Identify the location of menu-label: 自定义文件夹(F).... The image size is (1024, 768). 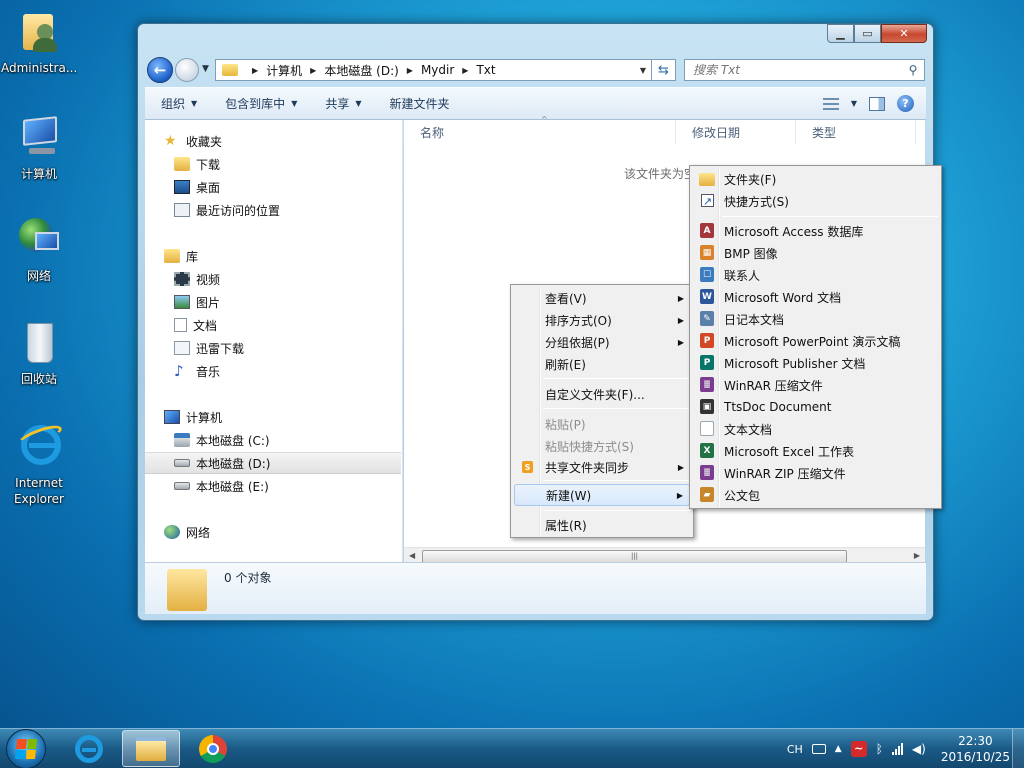
(595, 394).